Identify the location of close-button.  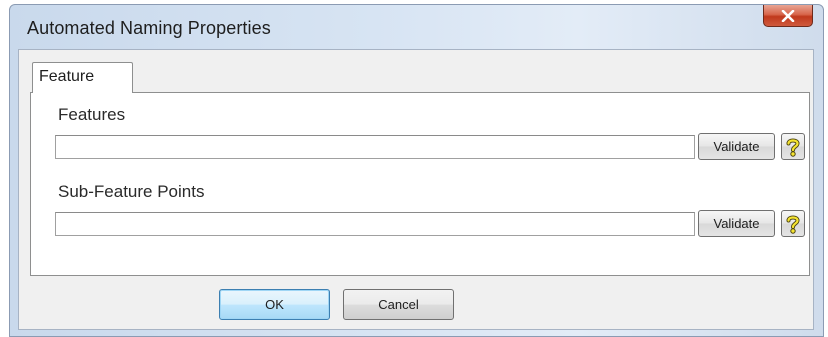
(788, 16).